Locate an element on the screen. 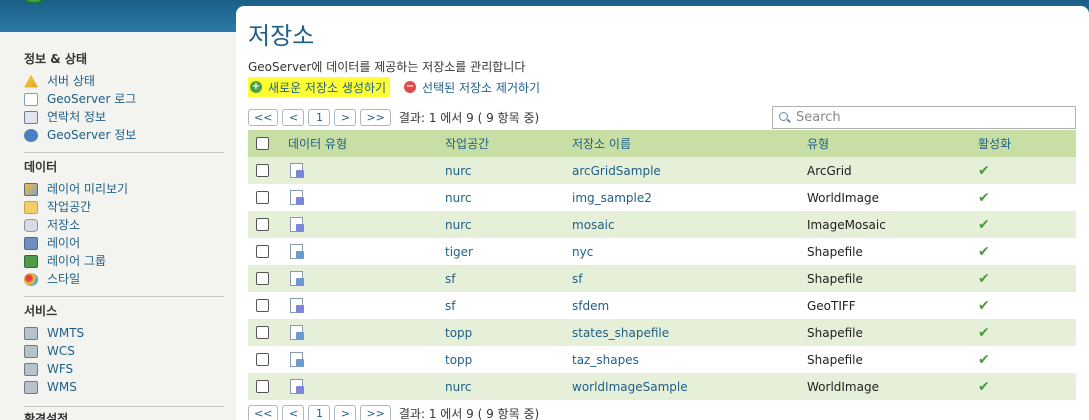 The height and width of the screenshot is (420, 1089). sidebar-section-title: 데이터 is located at coordinates (41, 167).